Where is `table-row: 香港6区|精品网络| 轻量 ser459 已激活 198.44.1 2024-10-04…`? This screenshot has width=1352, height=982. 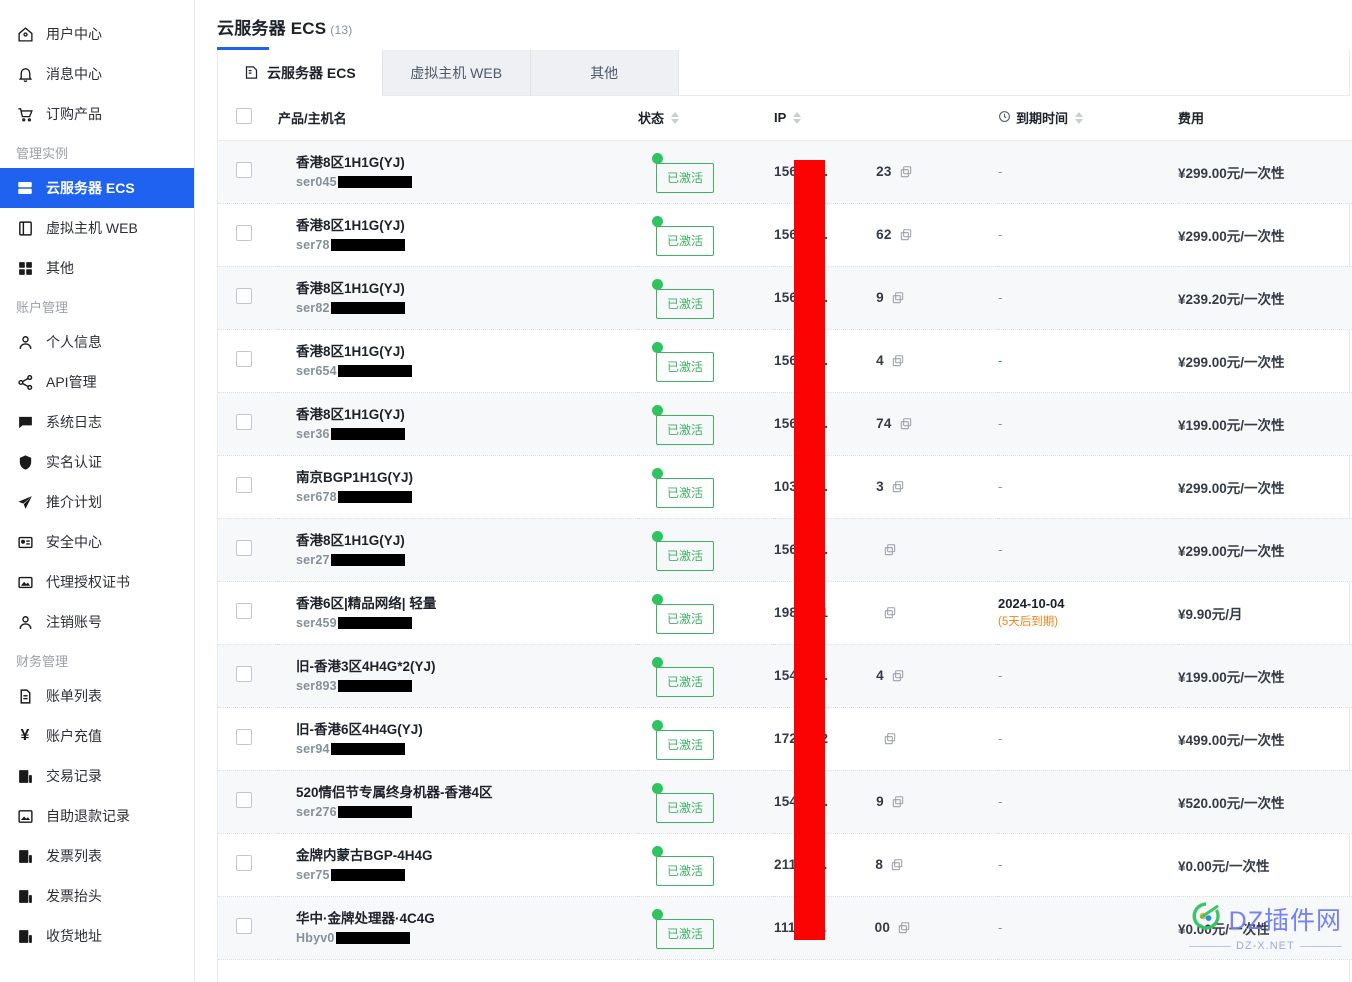 table-row: 香港6区|精品网络| 轻量 ser459 已激活 198.44.1 2024-10-04… is located at coordinates (785, 613).